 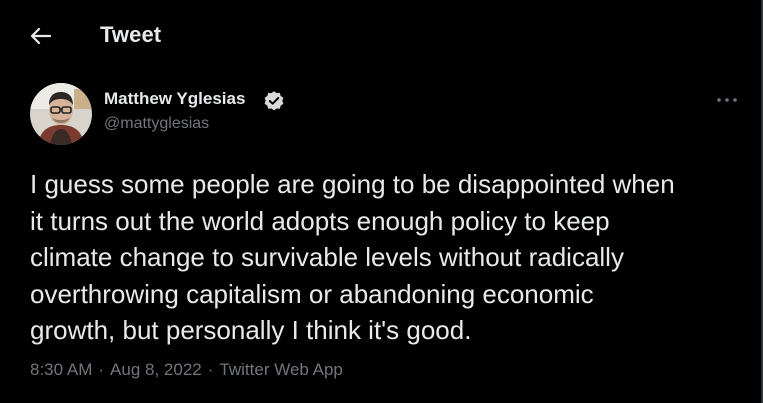 What do you see at coordinates (156, 370) in the screenshot?
I see `tweet-date: Aug 8, 2022` at bounding box center [156, 370].